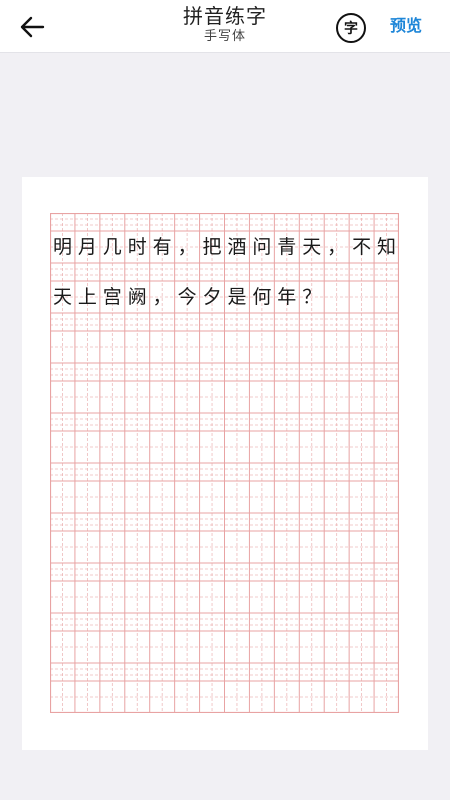 The image size is (450, 800). What do you see at coordinates (362, 247) in the screenshot?
I see `practice-character: 不` at bounding box center [362, 247].